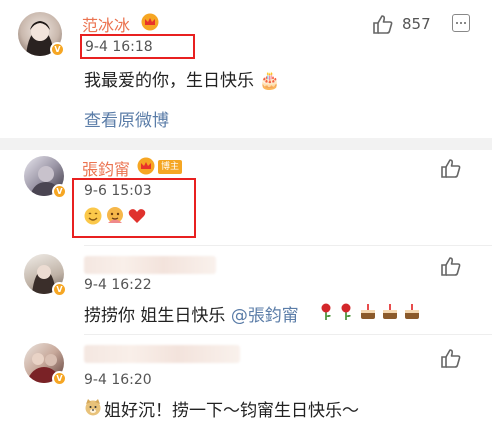 The height and width of the screenshot is (430, 492). I want to click on blogger-badge: 博主, so click(170, 167).